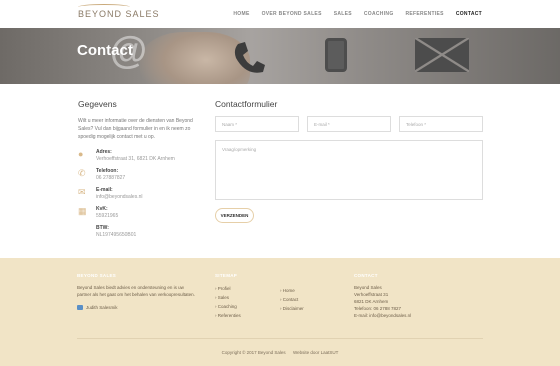 This screenshot has width=560, height=366. I want to click on nav-contact: CONTACT, so click(469, 14).